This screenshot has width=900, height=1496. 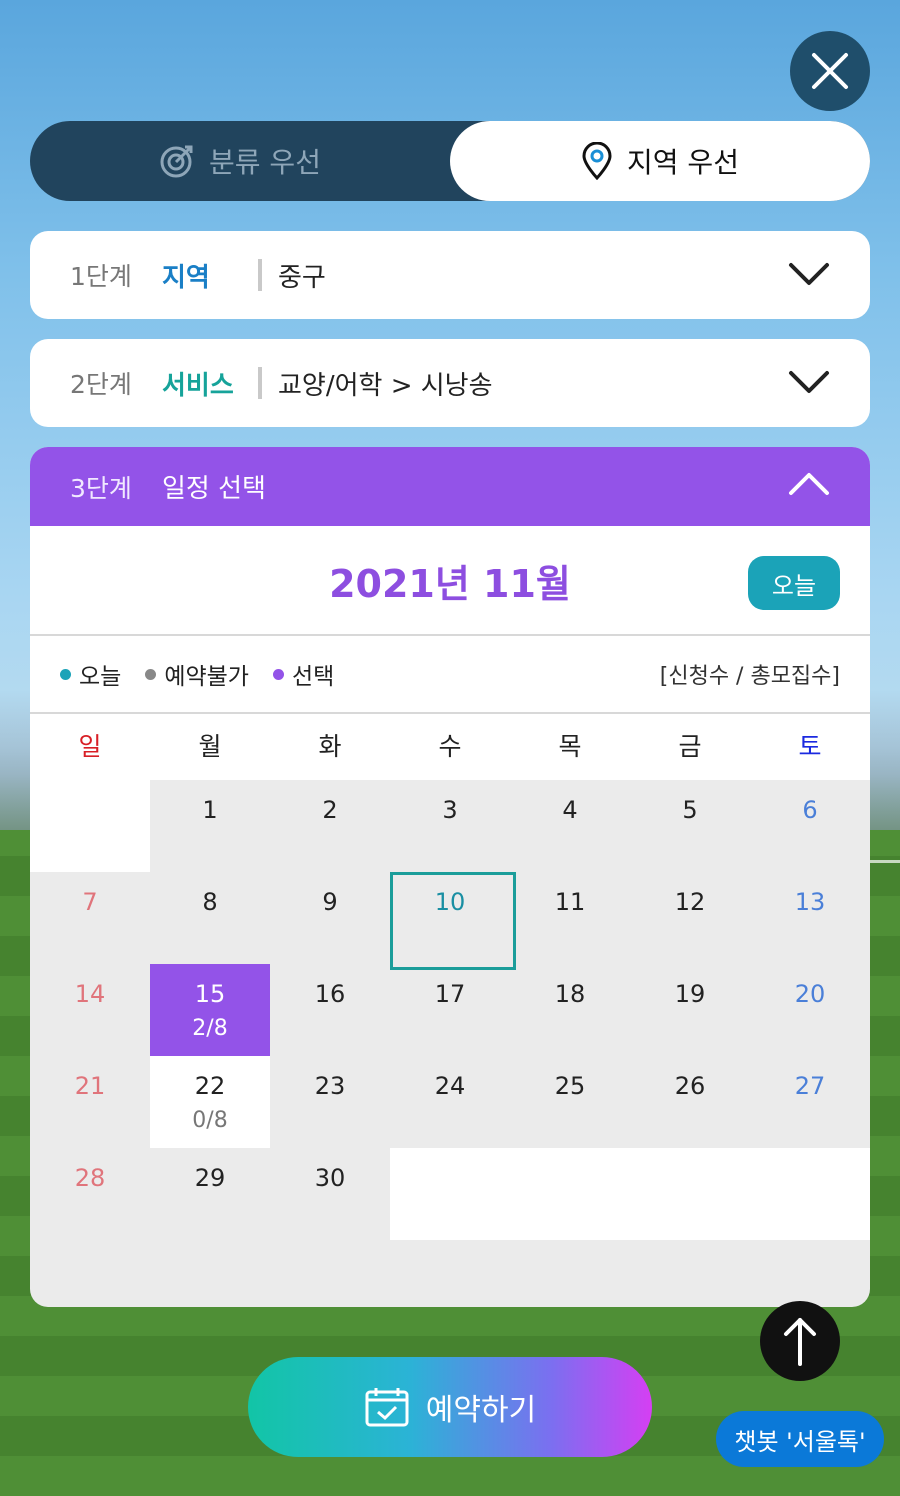 I want to click on day-number: 16, so click(x=330, y=994).